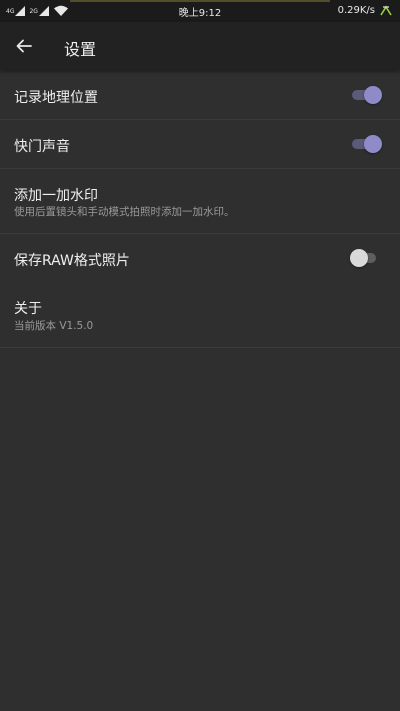  I want to click on status-right: 0.29K/s, so click(365, 10).